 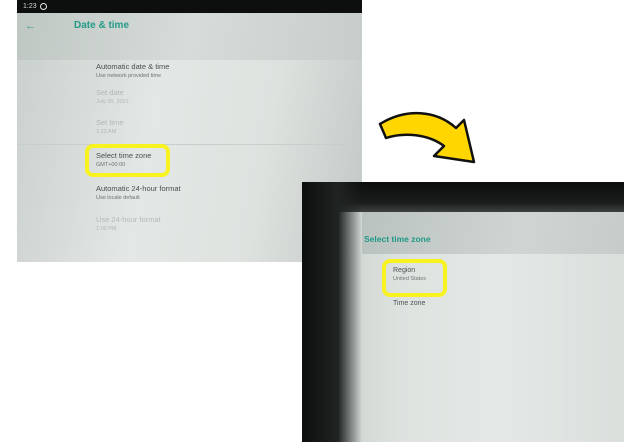 I want to click on device-bezel-side, so click(x=332, y=312).